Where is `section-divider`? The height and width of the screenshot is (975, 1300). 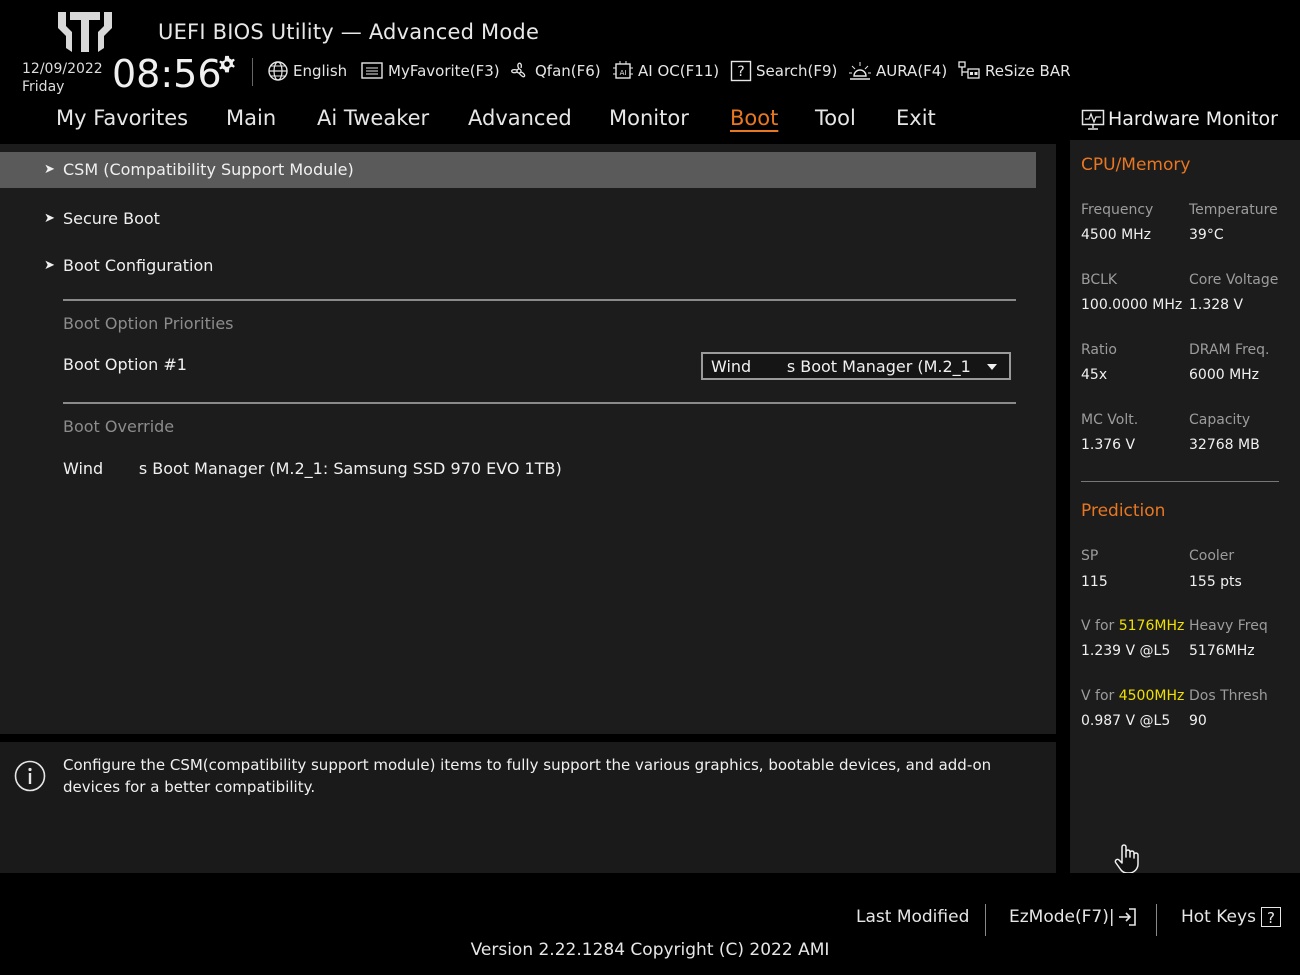
section-divider is located at coordinates (539, 403).